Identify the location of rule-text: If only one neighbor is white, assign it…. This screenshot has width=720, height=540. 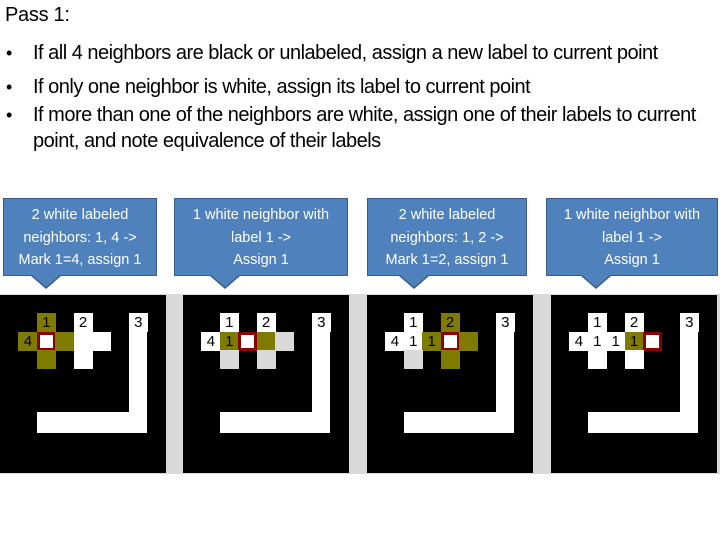
(282, 87).